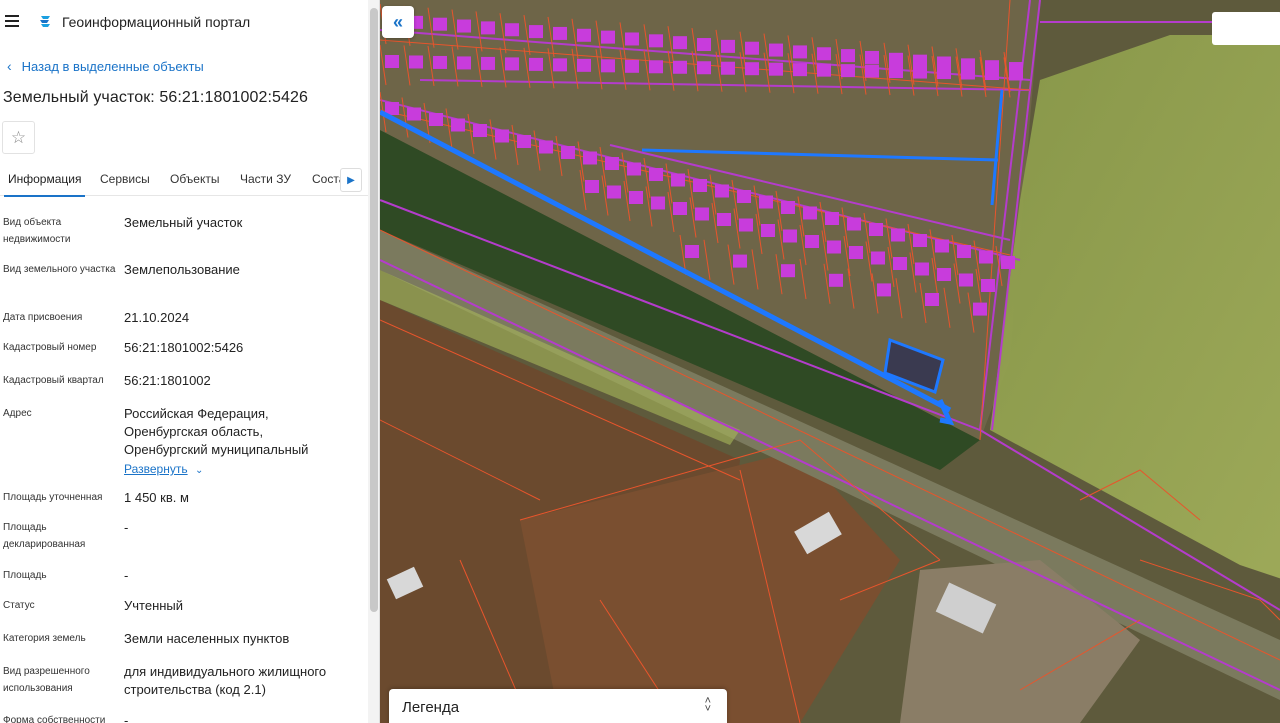 The height and width of the screenshot is (723, 1280). What do you see at coordinates (45, 21) in the screenshot?
I see `portal-logo-icon` at bounding box center [45, 21].